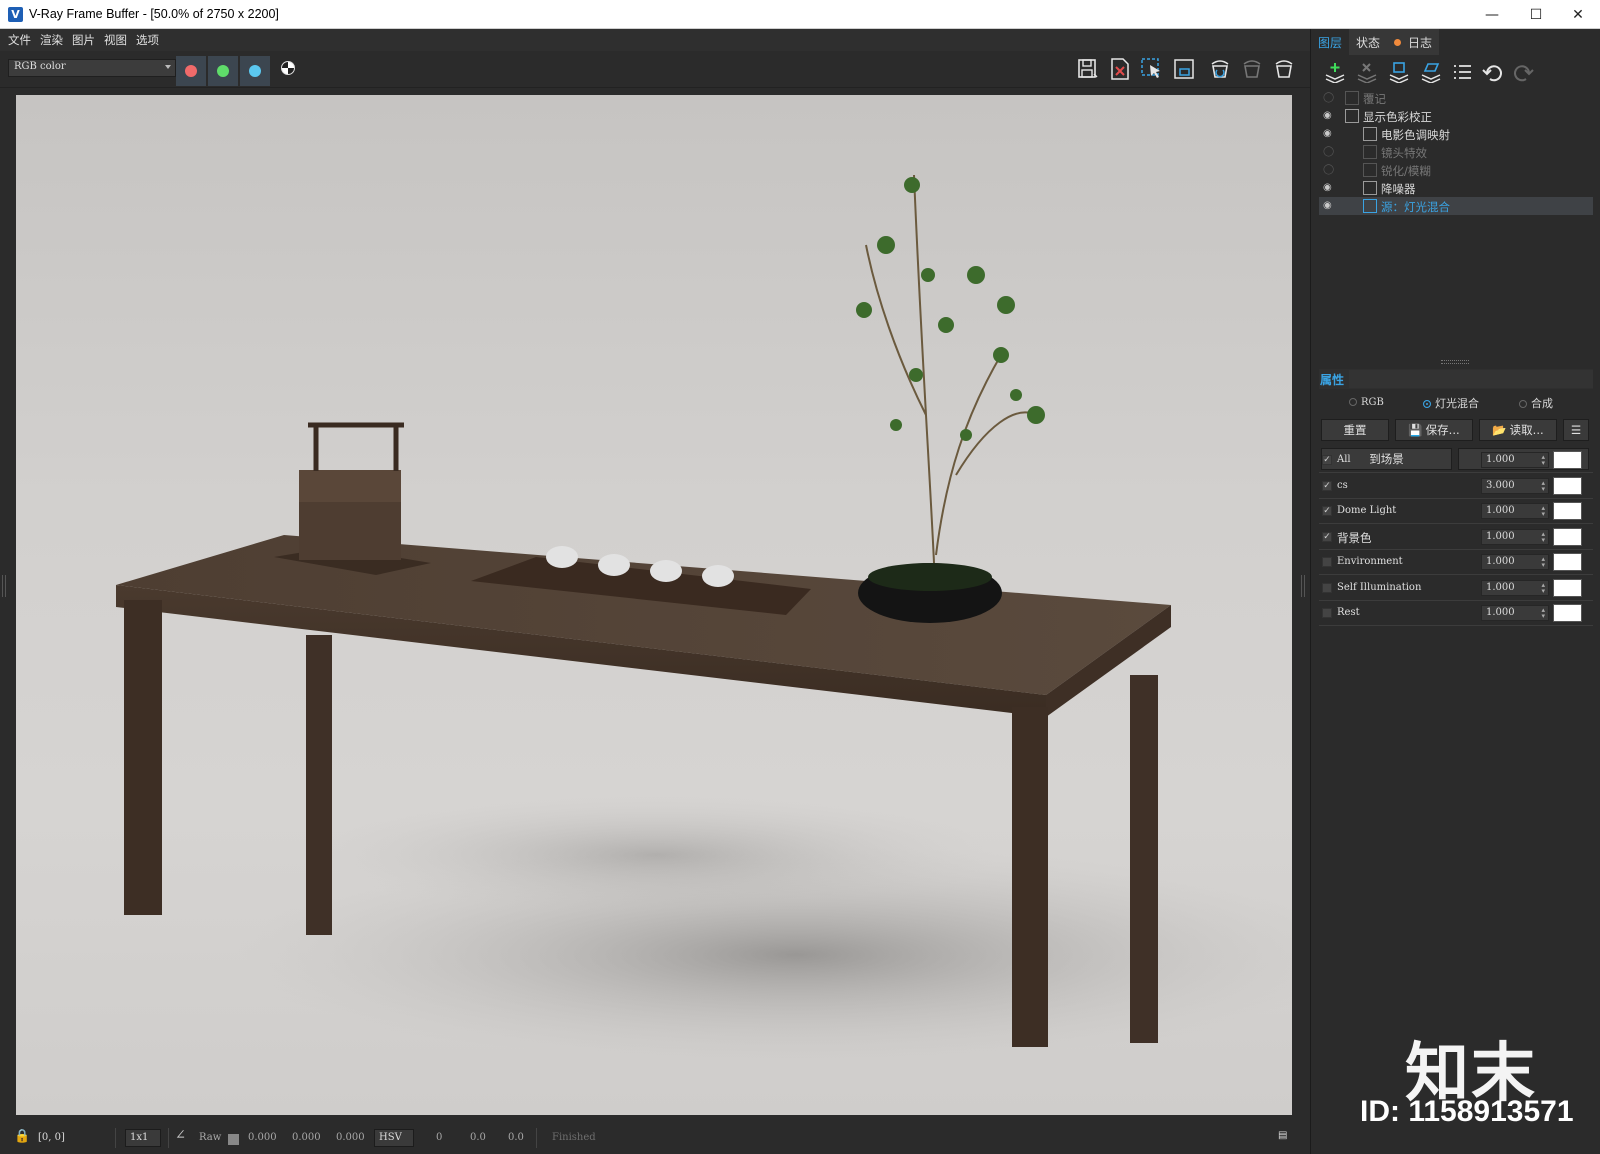 The image size is (1600, 1154). I want to click on tea-cup, so click(562, 557).